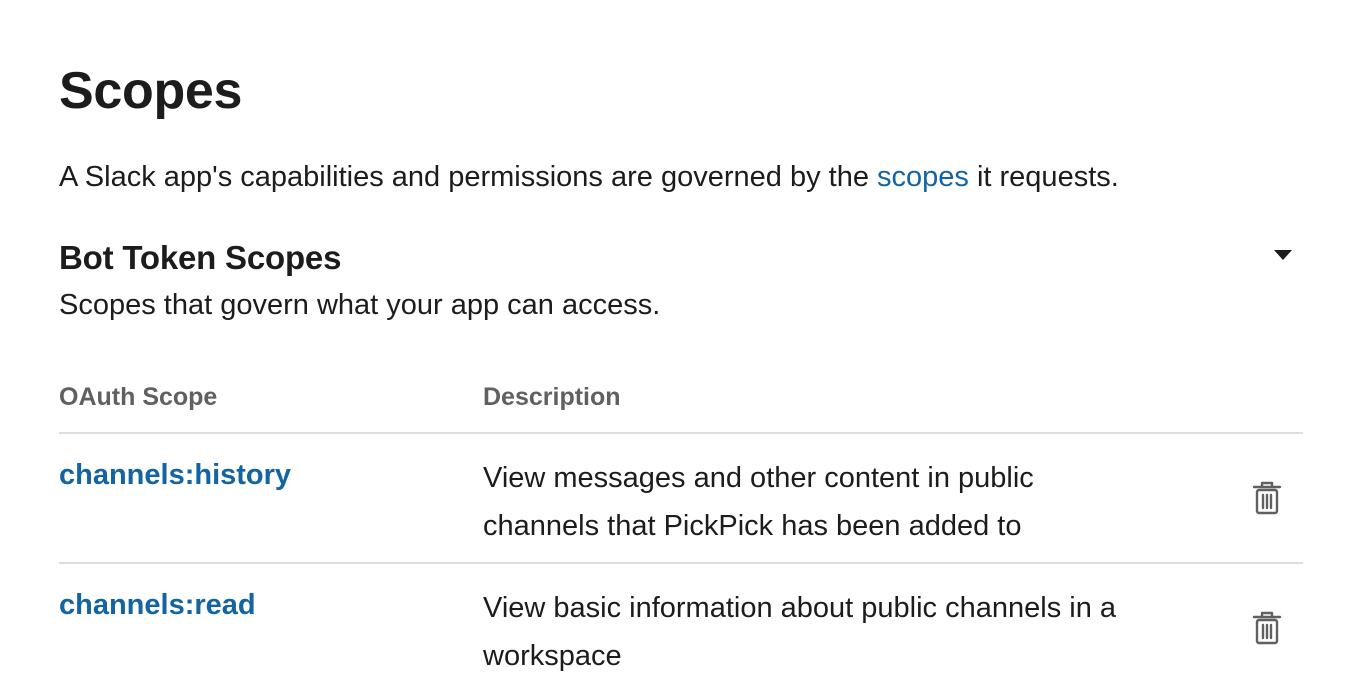 This screenshot has width=1346, height=676. I want to click on scopes-link: scopes, so click(923, 177).